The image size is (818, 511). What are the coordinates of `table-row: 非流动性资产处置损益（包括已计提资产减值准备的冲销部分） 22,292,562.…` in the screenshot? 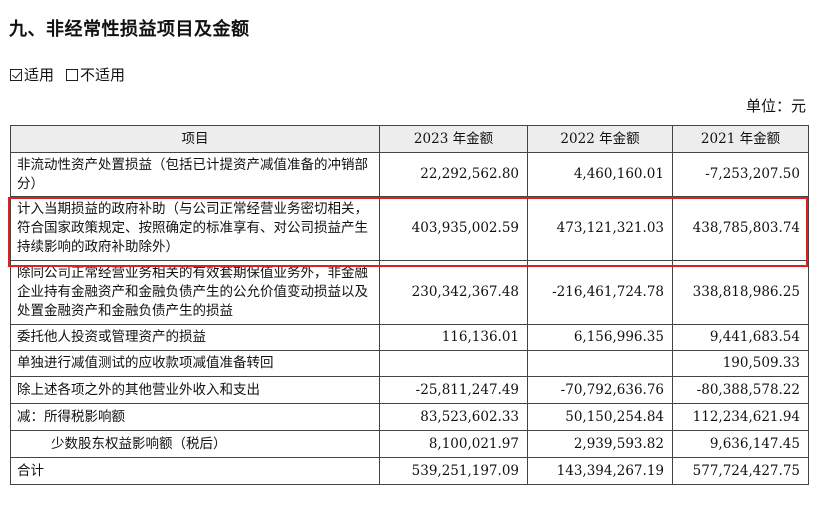 It's located at (409, 174).